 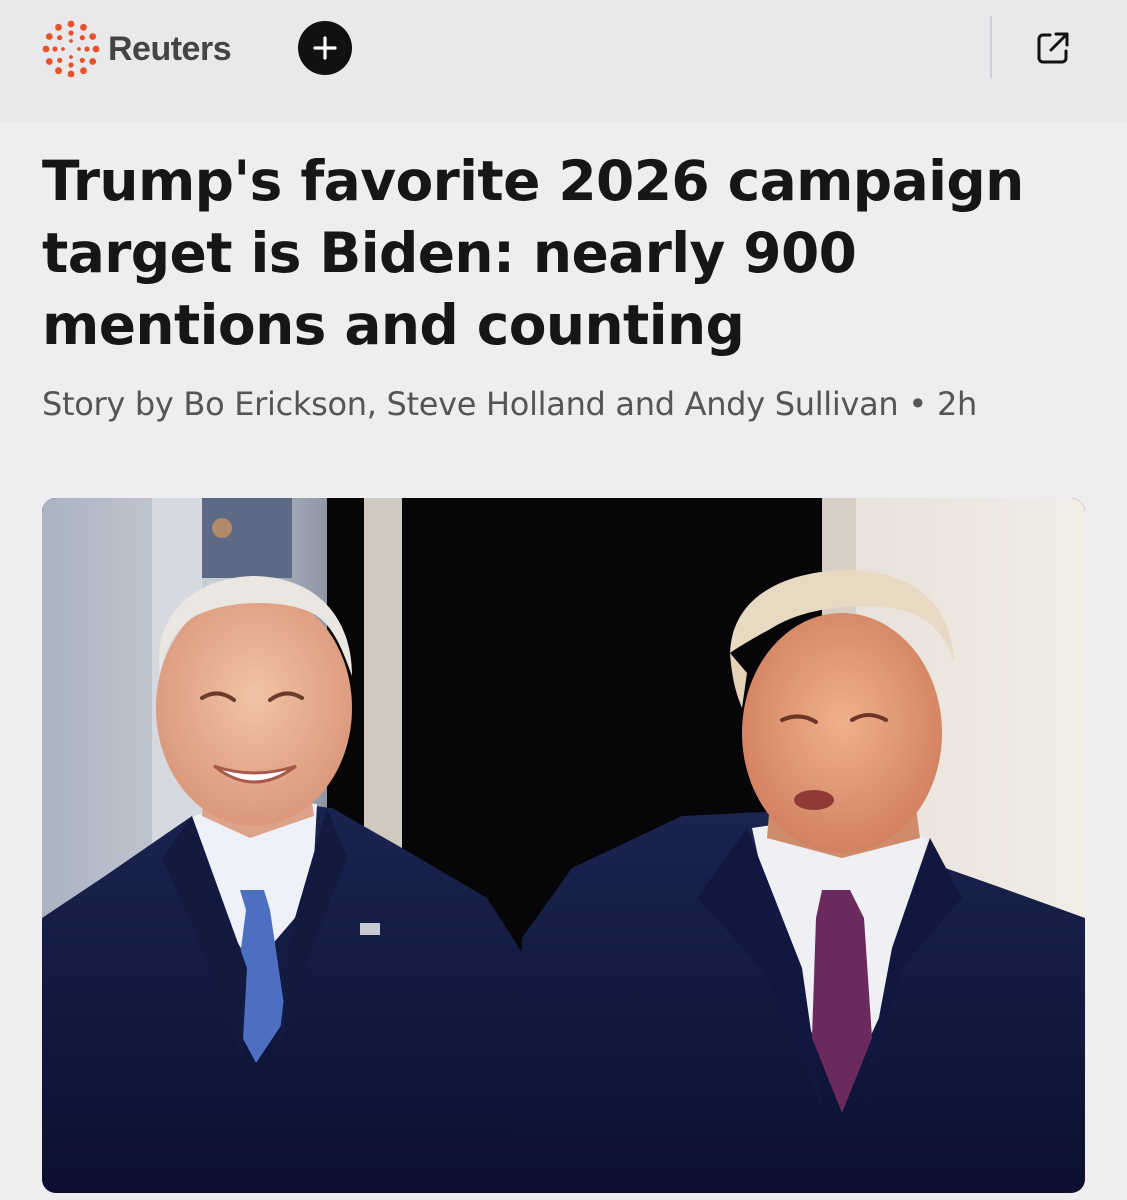 I want to click on header-divider, so click(x=991, y=47).